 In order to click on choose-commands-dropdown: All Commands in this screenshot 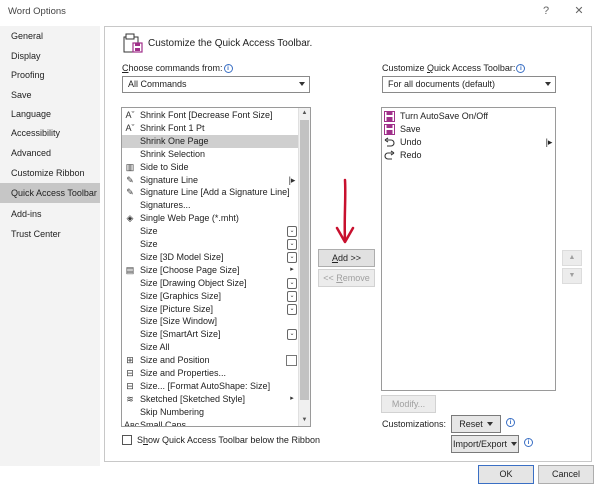, I will do `click(216, 84)`.